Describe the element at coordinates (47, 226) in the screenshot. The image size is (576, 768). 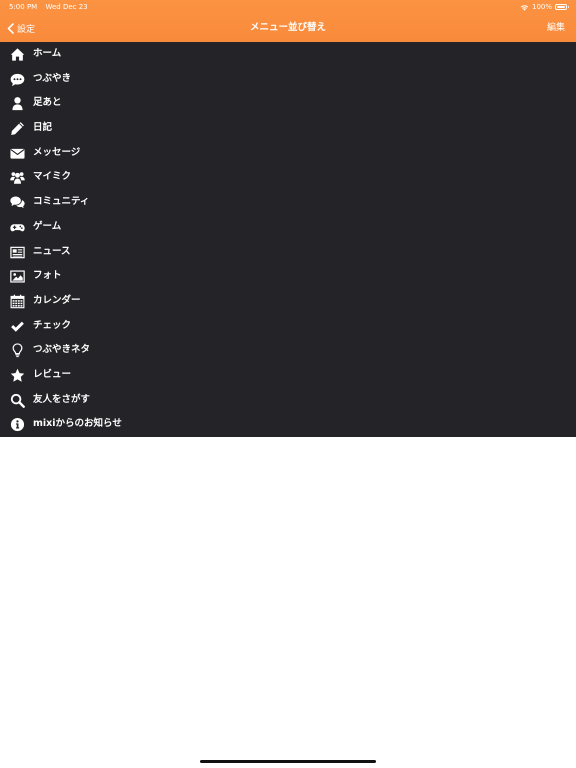
I see `menu-item-label: ゲーム` at that location.